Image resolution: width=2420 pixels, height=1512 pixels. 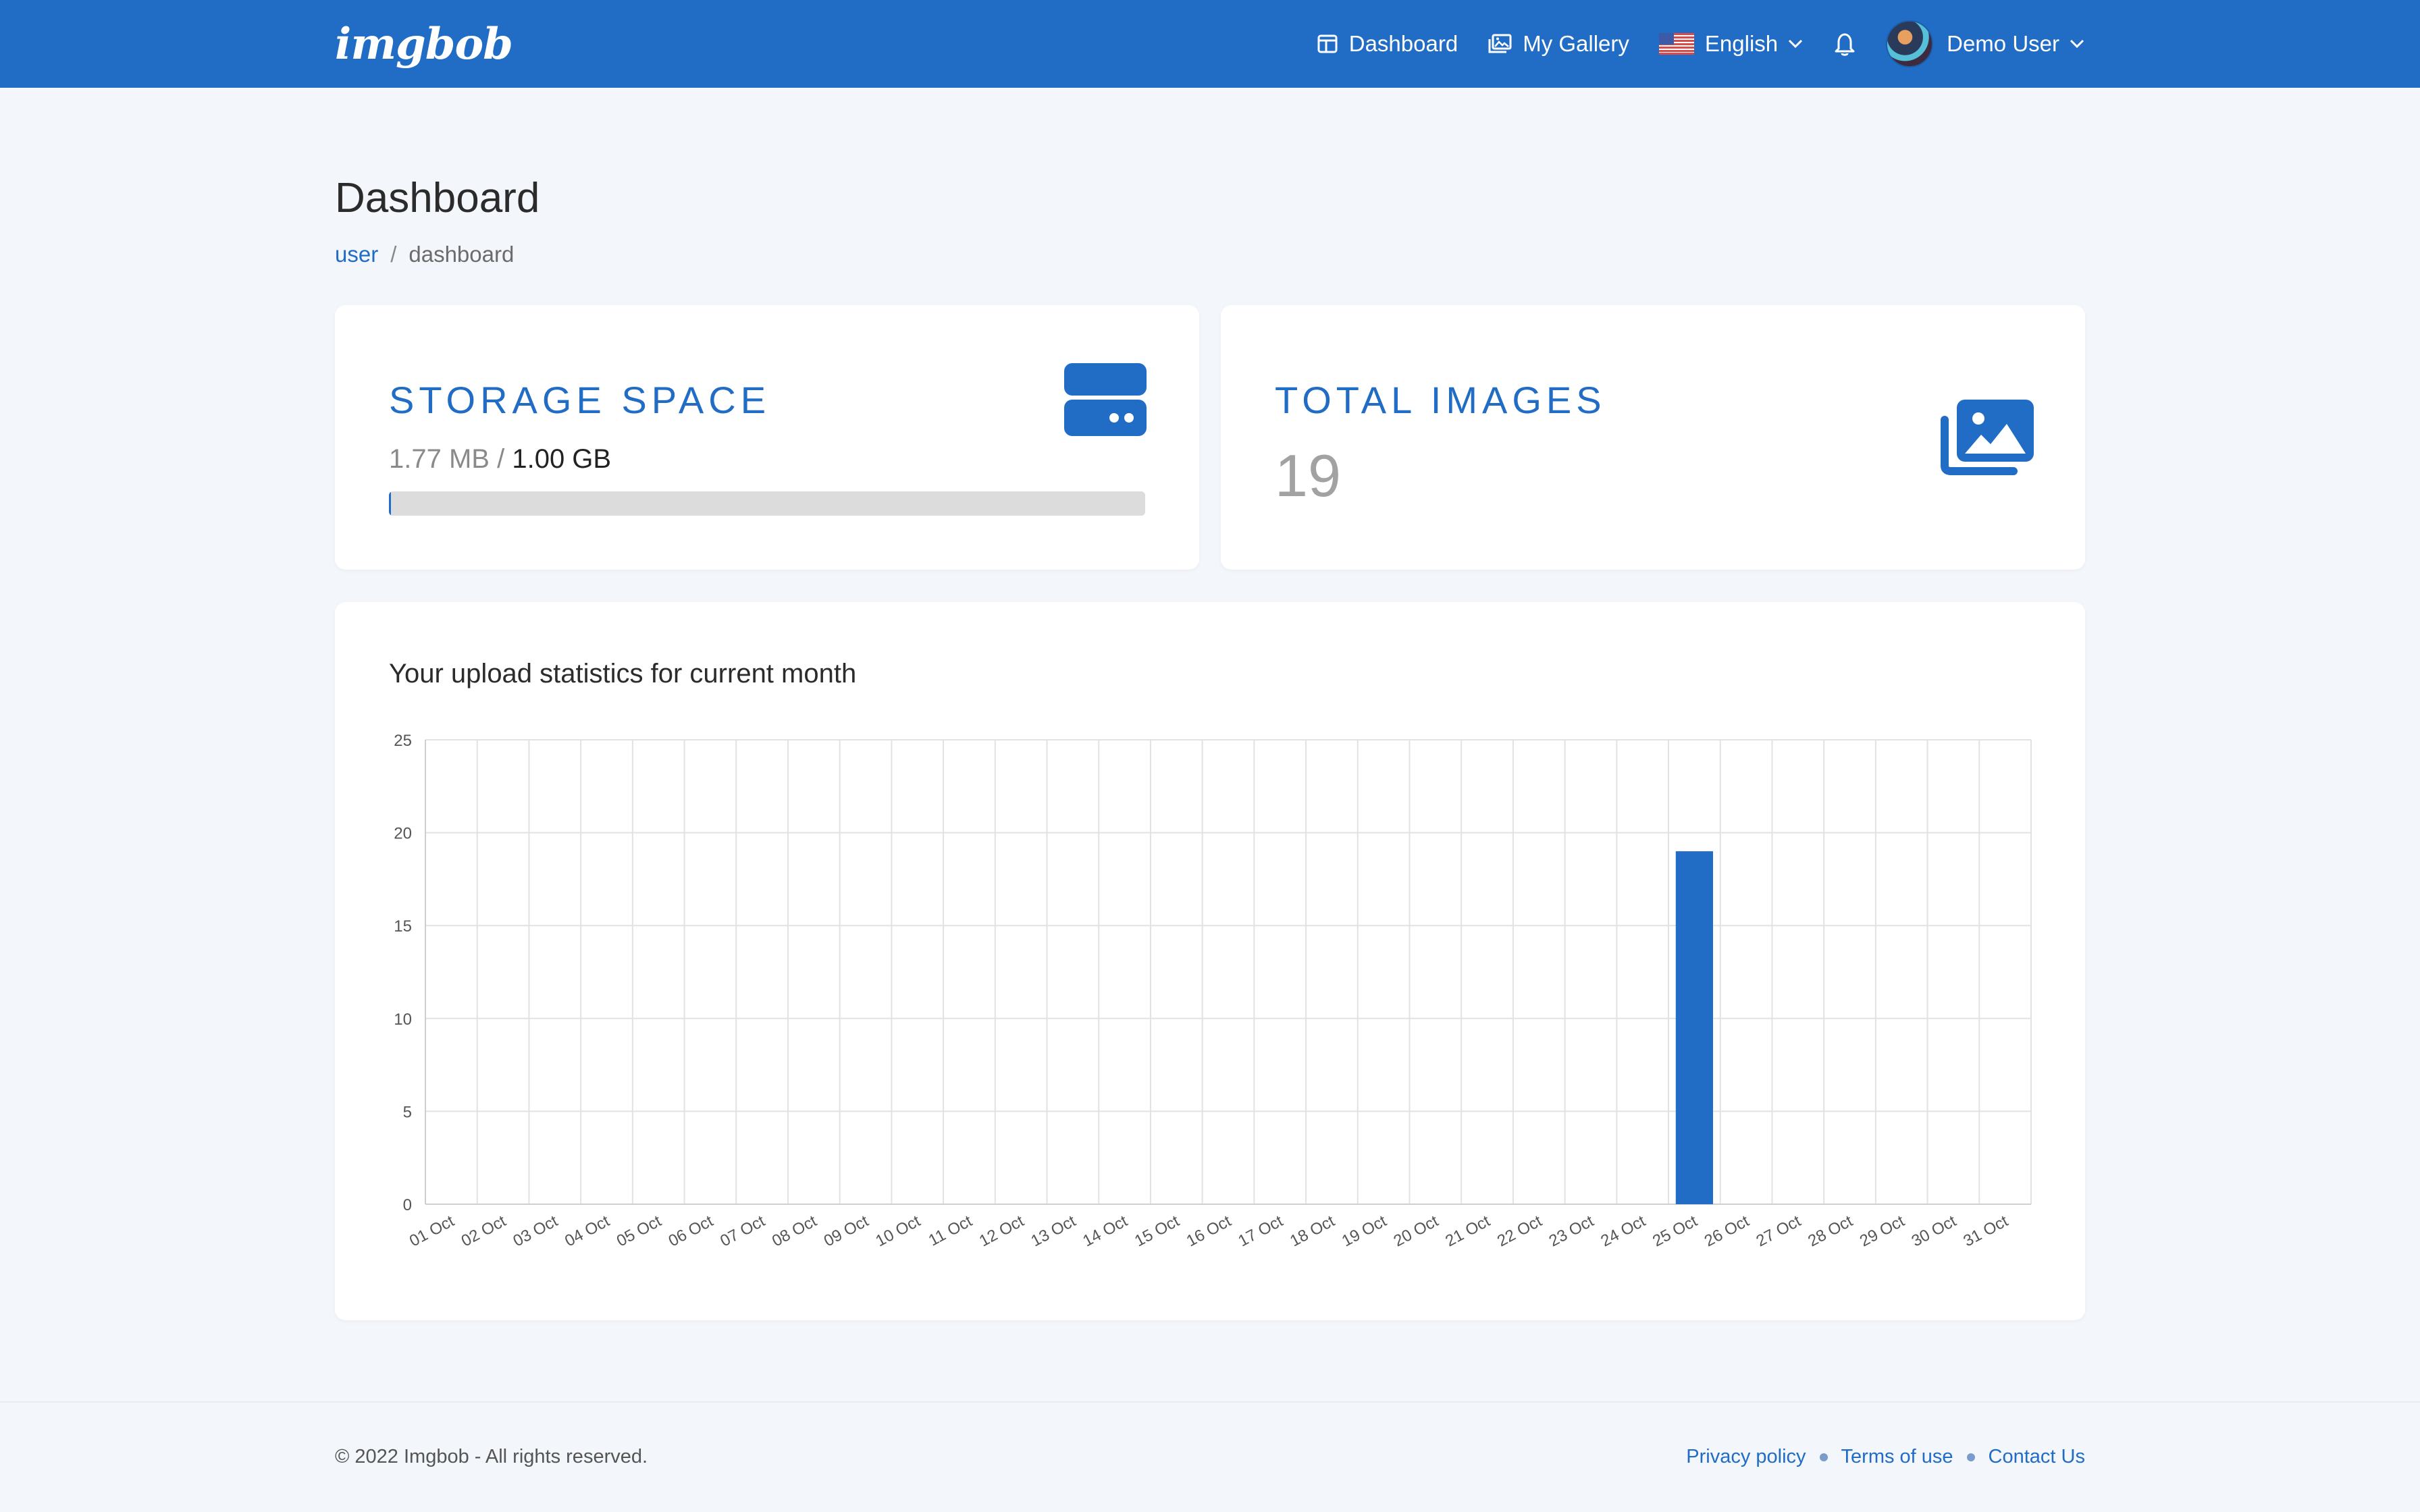 What do you see at coordinates (846, 1231) in the screenshot?
I see `x-tick-label: 09 Oct` at bounding box center [846, 1231].